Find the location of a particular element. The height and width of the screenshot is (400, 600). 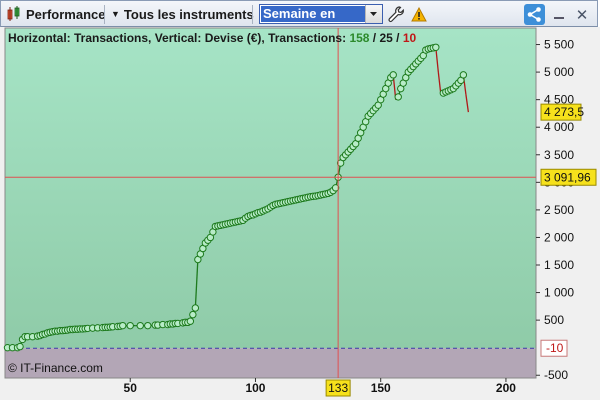

y-tick-label: 2 500 is located at coordinates (559, 210).